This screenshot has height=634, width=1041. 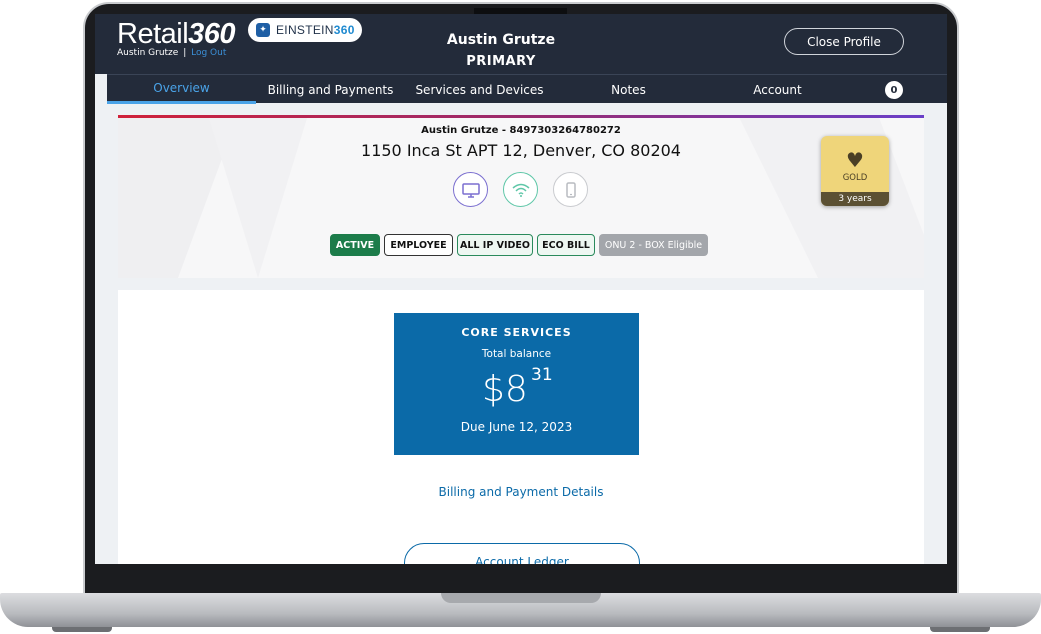 I want to click on status-tag-employee: EMPLOYEE, so click(x=418, y=245).